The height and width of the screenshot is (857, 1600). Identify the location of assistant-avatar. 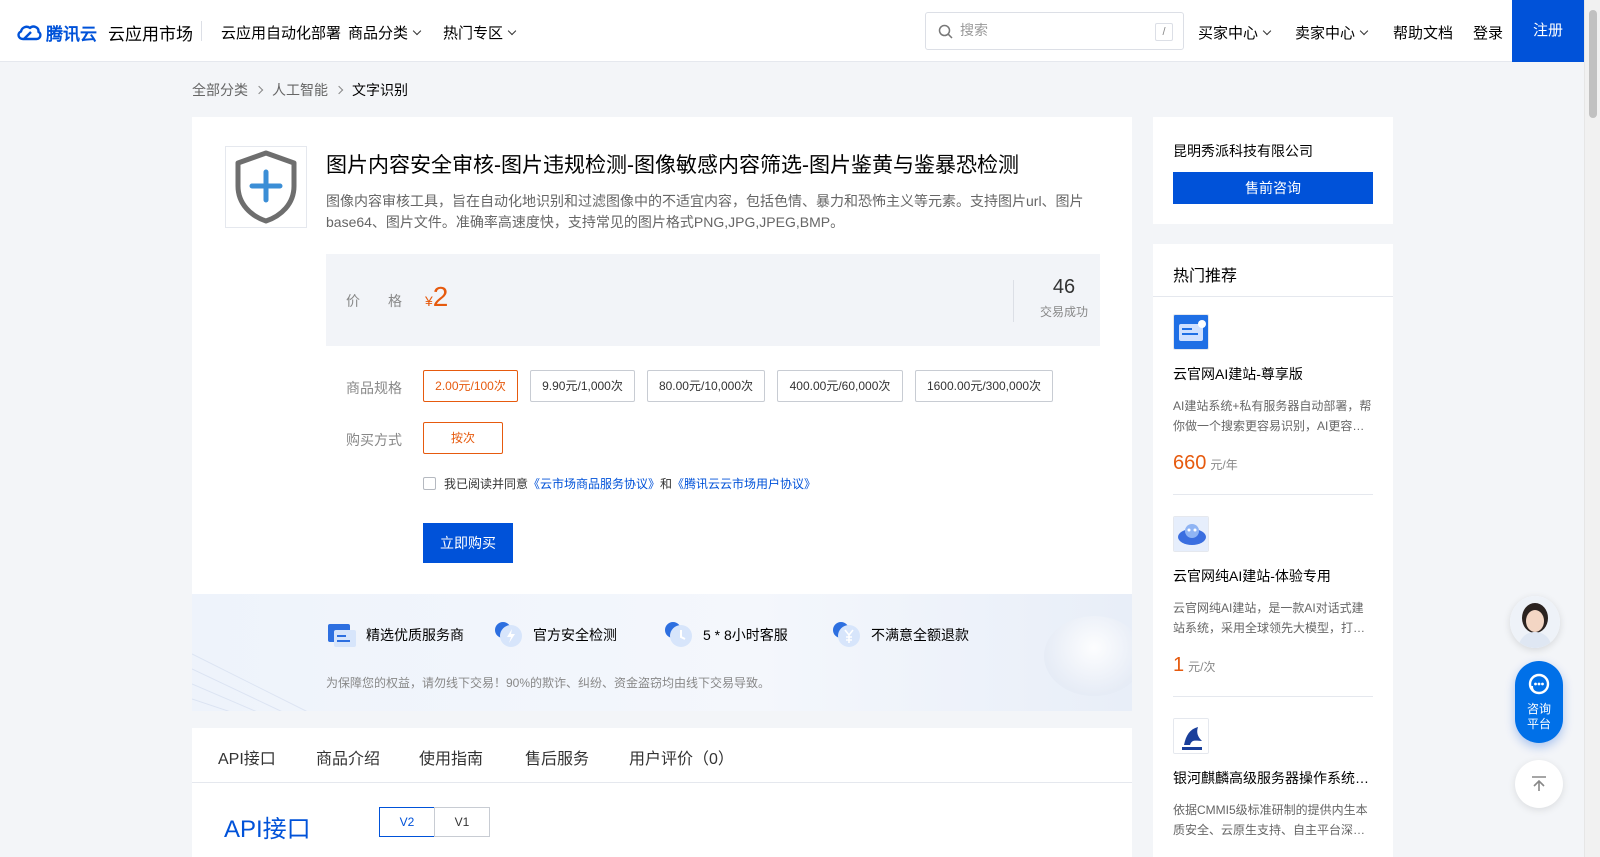
(1535, 622).